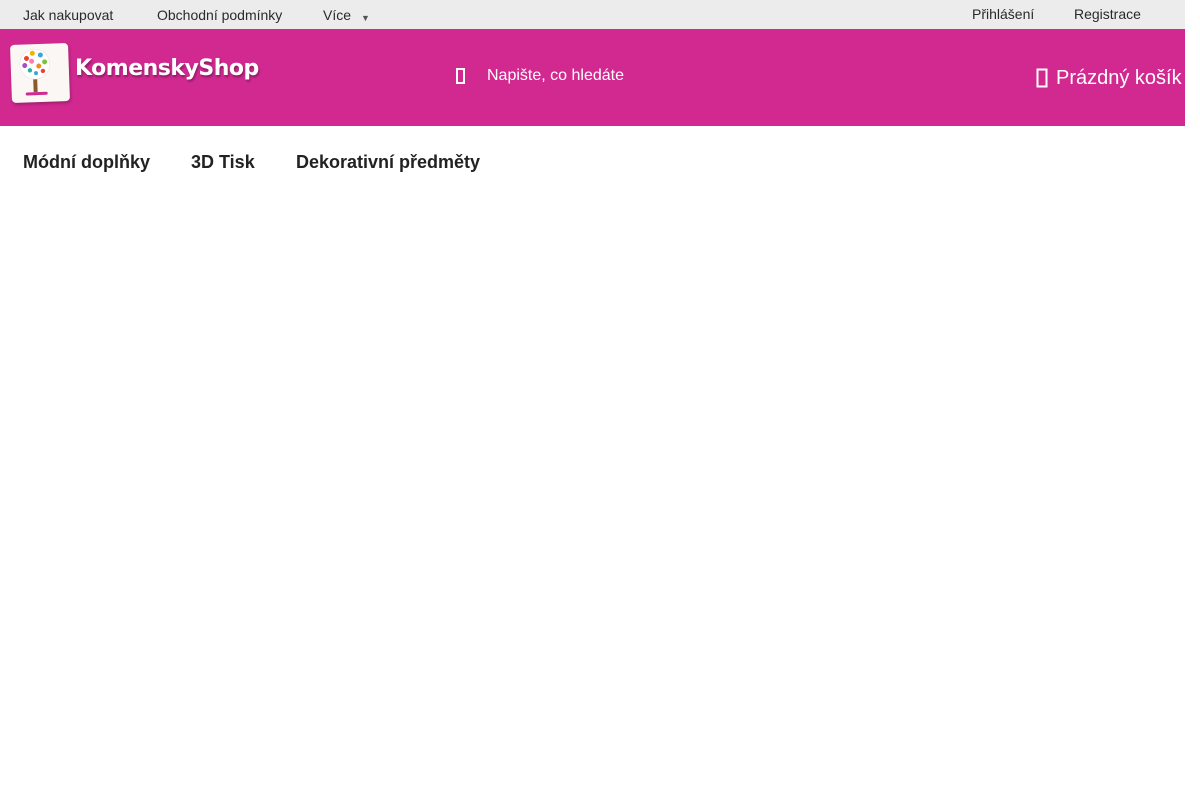 Image resolution: width=1200 pixels, height=800 pixels. I want to click on search-icon, so click(461, 76).